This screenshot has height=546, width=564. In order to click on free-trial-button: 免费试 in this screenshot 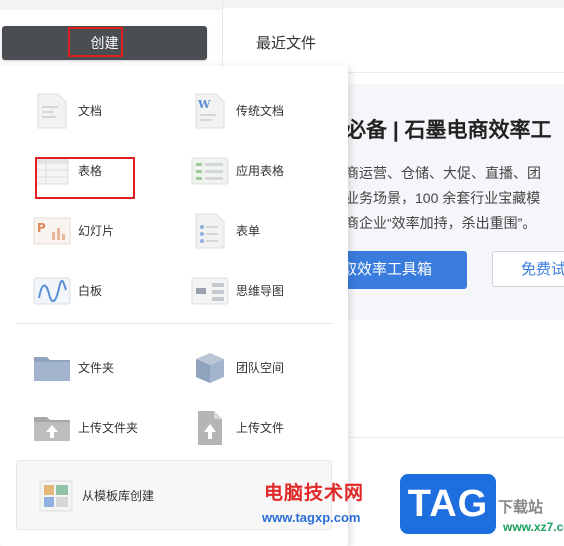, I will do `click(528, 269)`.